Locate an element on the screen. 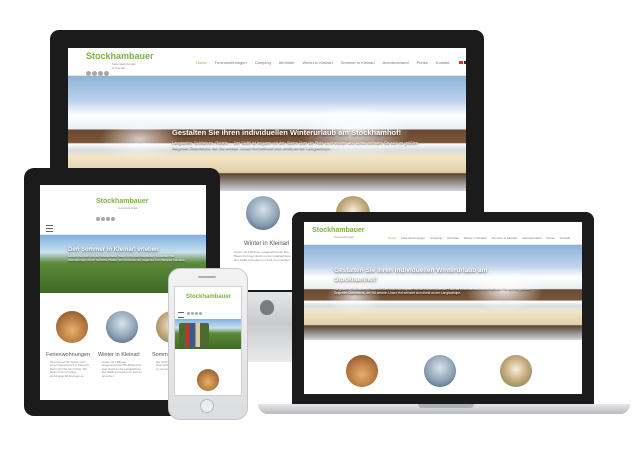 The height and width of the screenshot is (450, 640). nav-sommer: Sommer in Kleinarl is located at coordinates (358, 62).